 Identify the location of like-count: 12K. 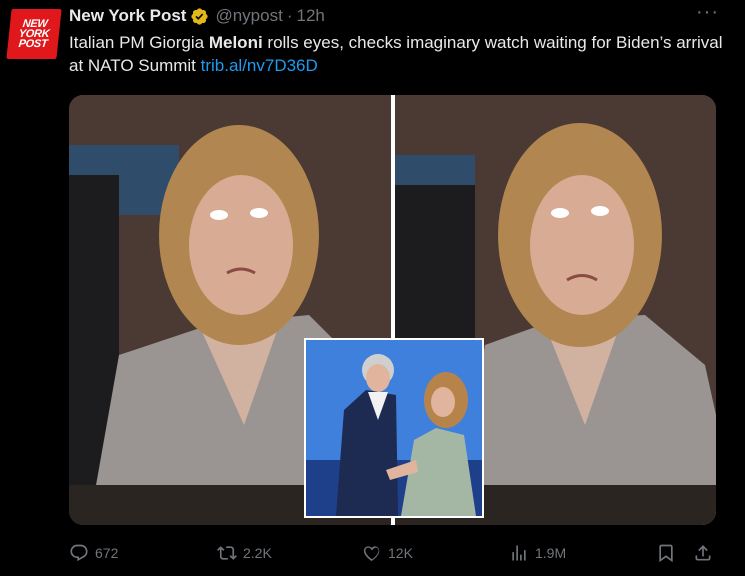
(400, 553).